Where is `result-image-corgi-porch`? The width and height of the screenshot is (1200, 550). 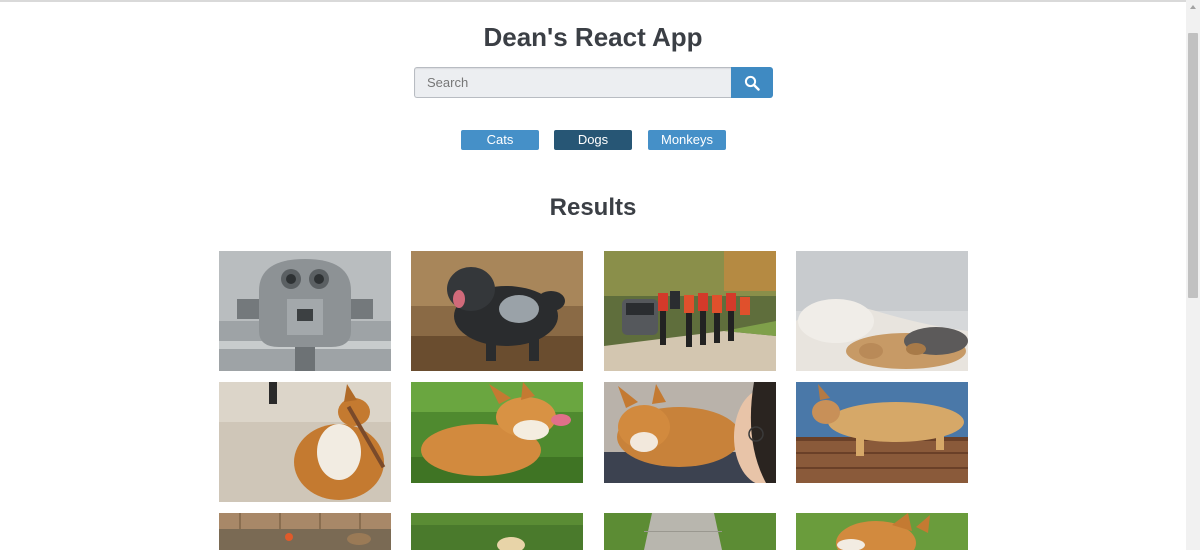 result-image-corgi-porch is located at coordinates (882, 432).